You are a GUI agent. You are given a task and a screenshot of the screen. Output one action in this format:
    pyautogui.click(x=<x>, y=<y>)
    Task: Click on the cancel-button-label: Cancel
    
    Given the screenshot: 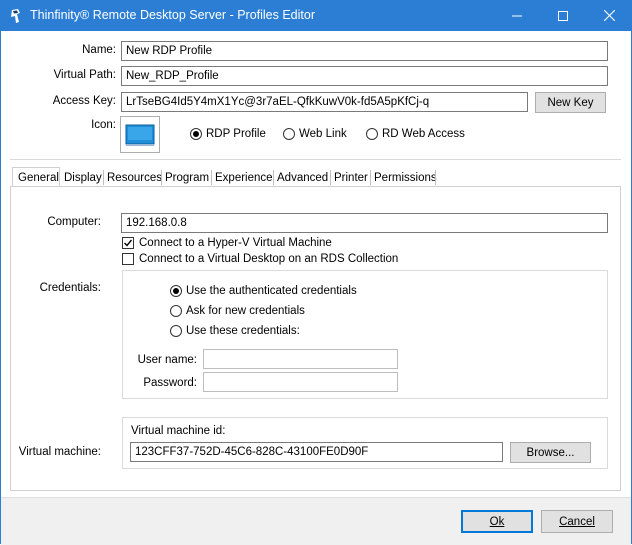 What is the action you would take?
    pyautogui.click(x=577, y=521)
    